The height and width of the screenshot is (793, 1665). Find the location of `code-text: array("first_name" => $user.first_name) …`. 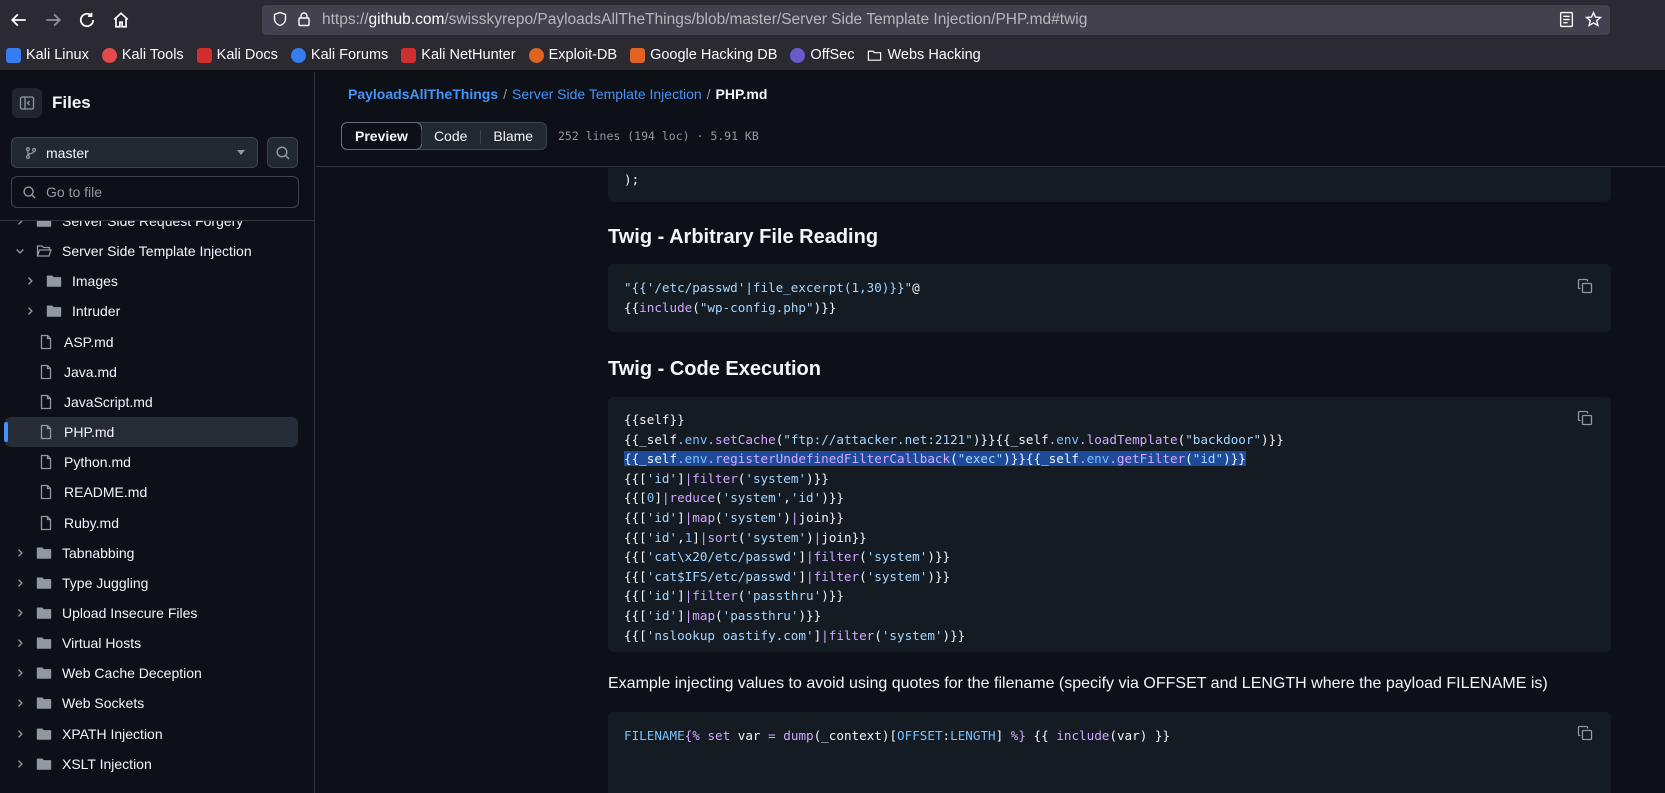

code-text: array("first_name" => $user.first_name) … is located at coordinates (779, 178).